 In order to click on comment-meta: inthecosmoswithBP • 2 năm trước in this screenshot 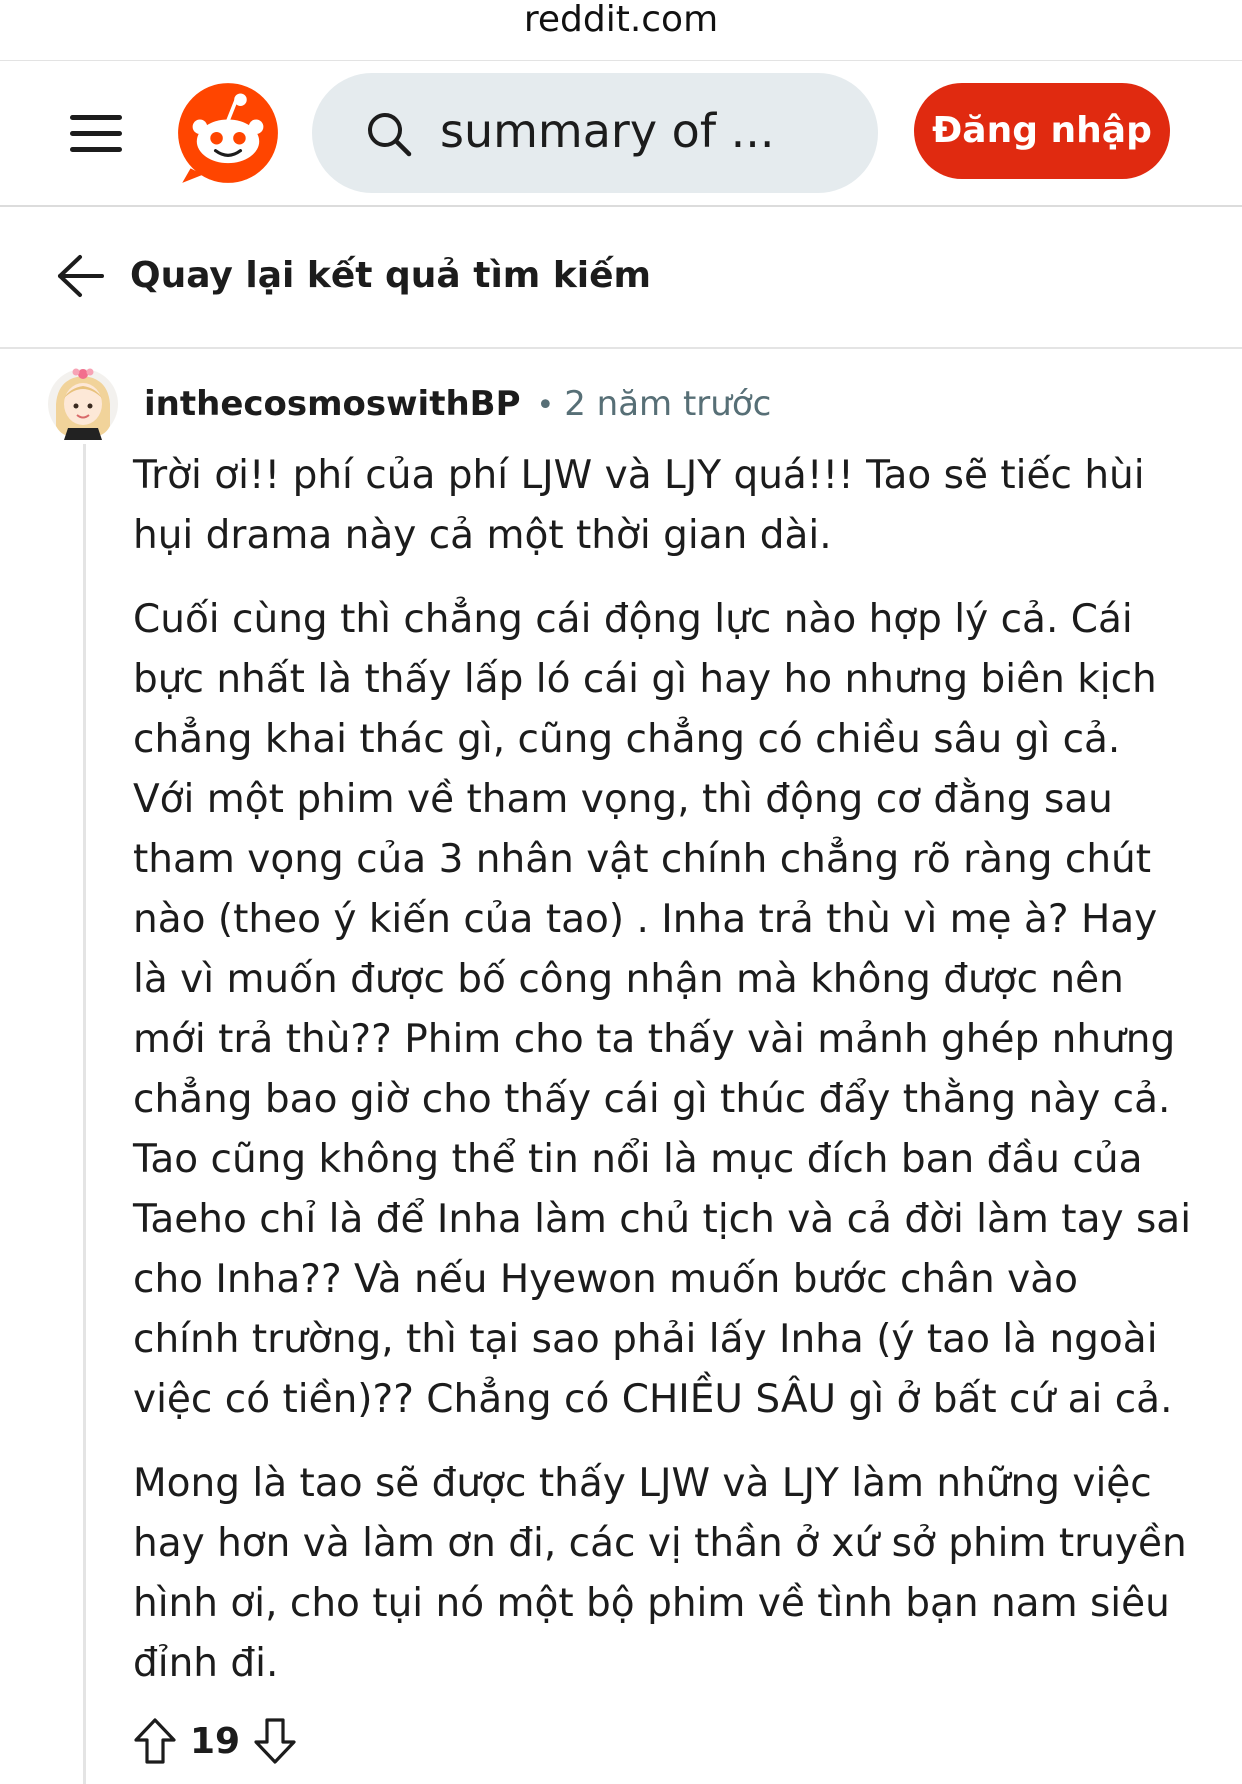, I will do `click(457, 404)`.